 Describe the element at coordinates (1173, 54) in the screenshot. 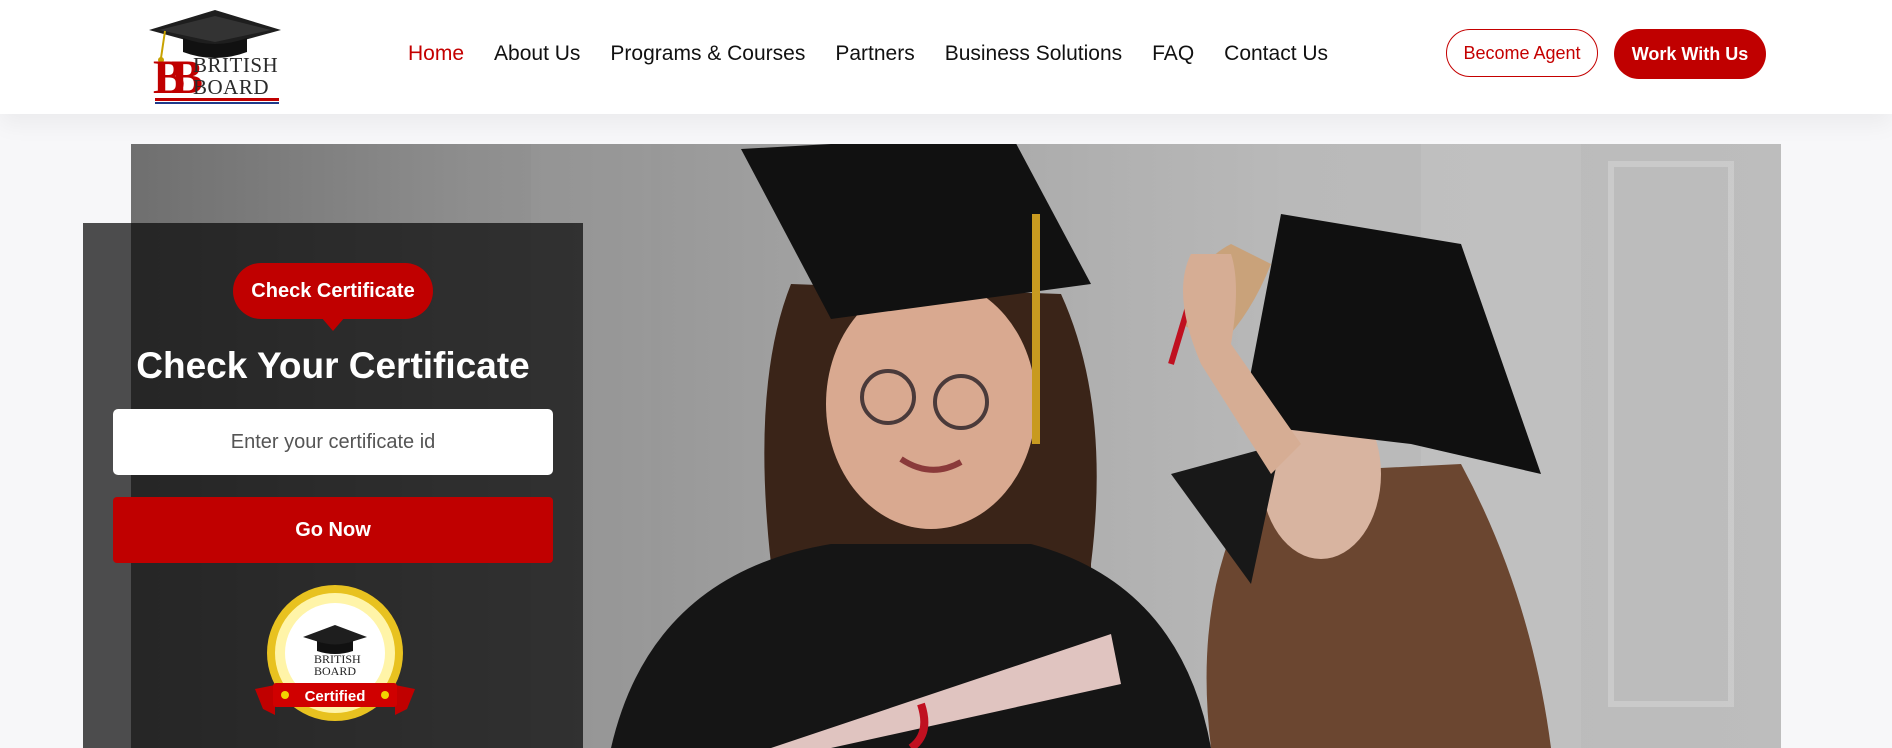

I see `nav-faq: FAQ` at that location.